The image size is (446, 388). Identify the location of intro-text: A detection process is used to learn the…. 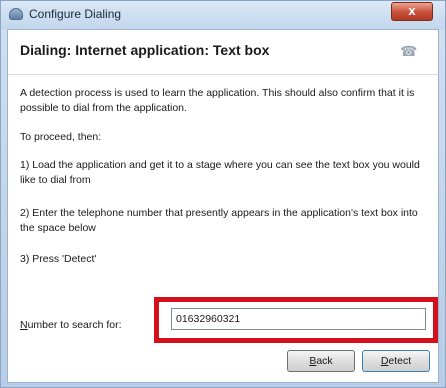
(217, 100).